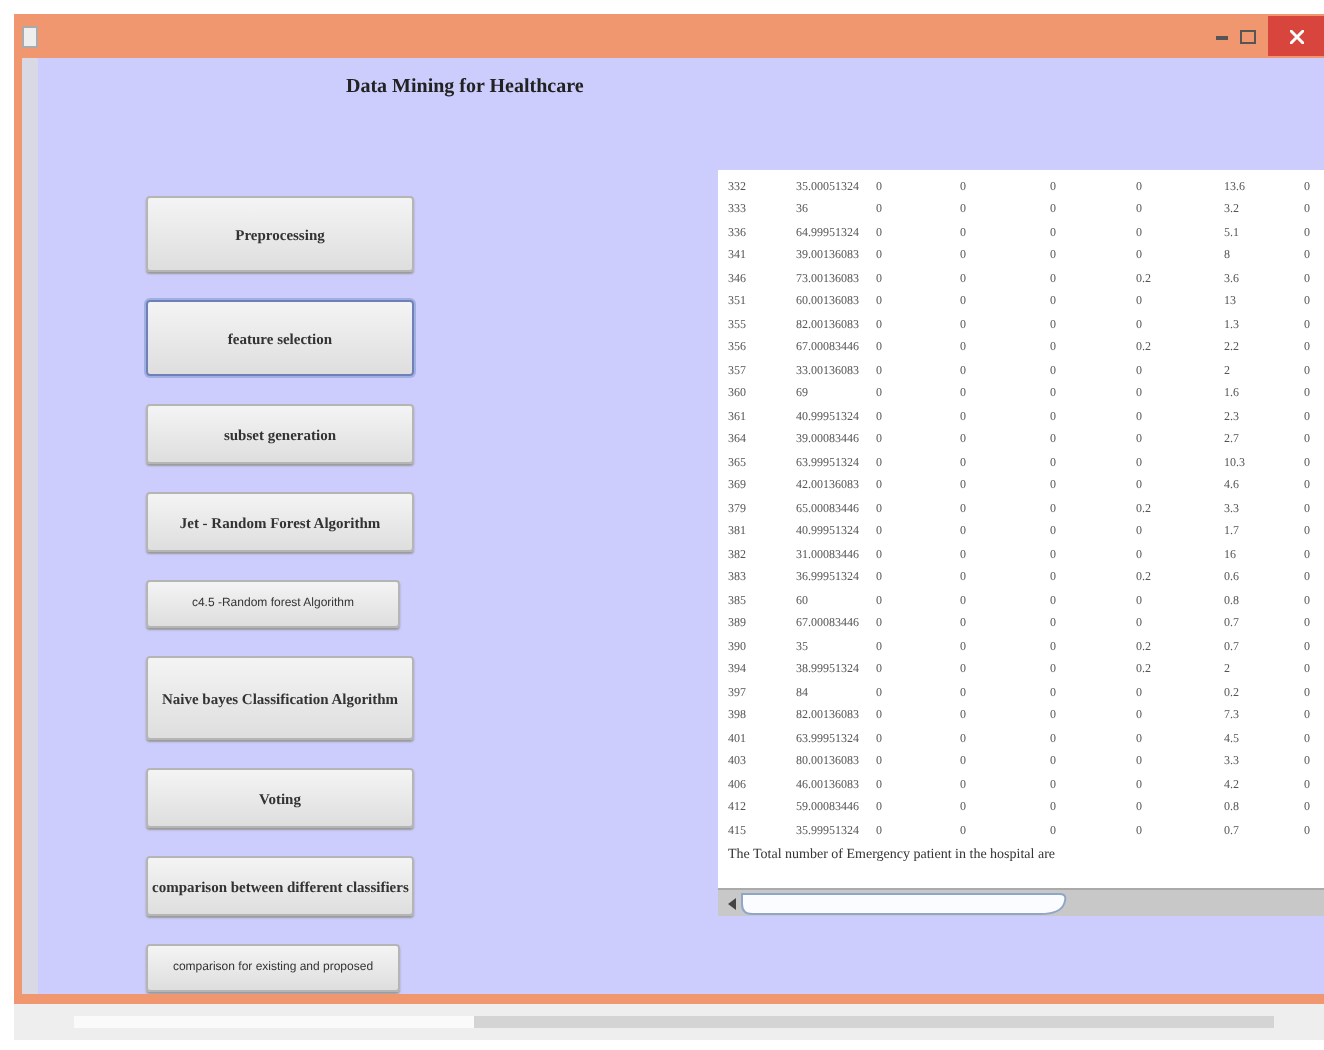 The width and height of the screenshot is (1324, 1050). Describe the element at coordinates (30, 36) in the screenshot. I see `app-icon` at that location.